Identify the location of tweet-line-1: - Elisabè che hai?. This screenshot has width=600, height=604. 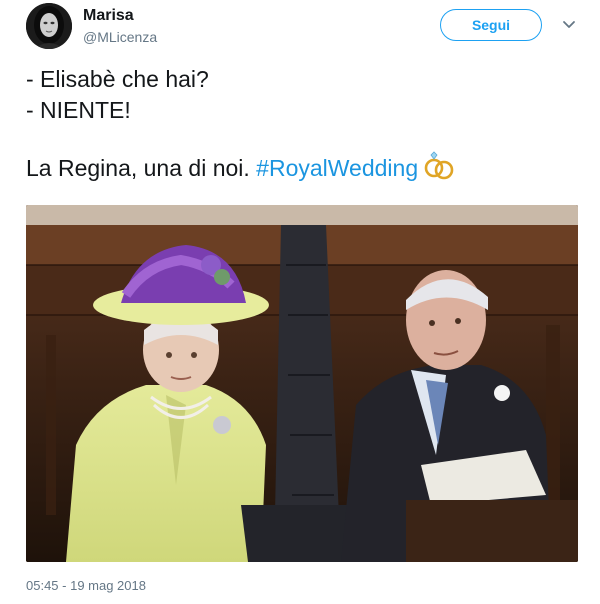
(117, 79).